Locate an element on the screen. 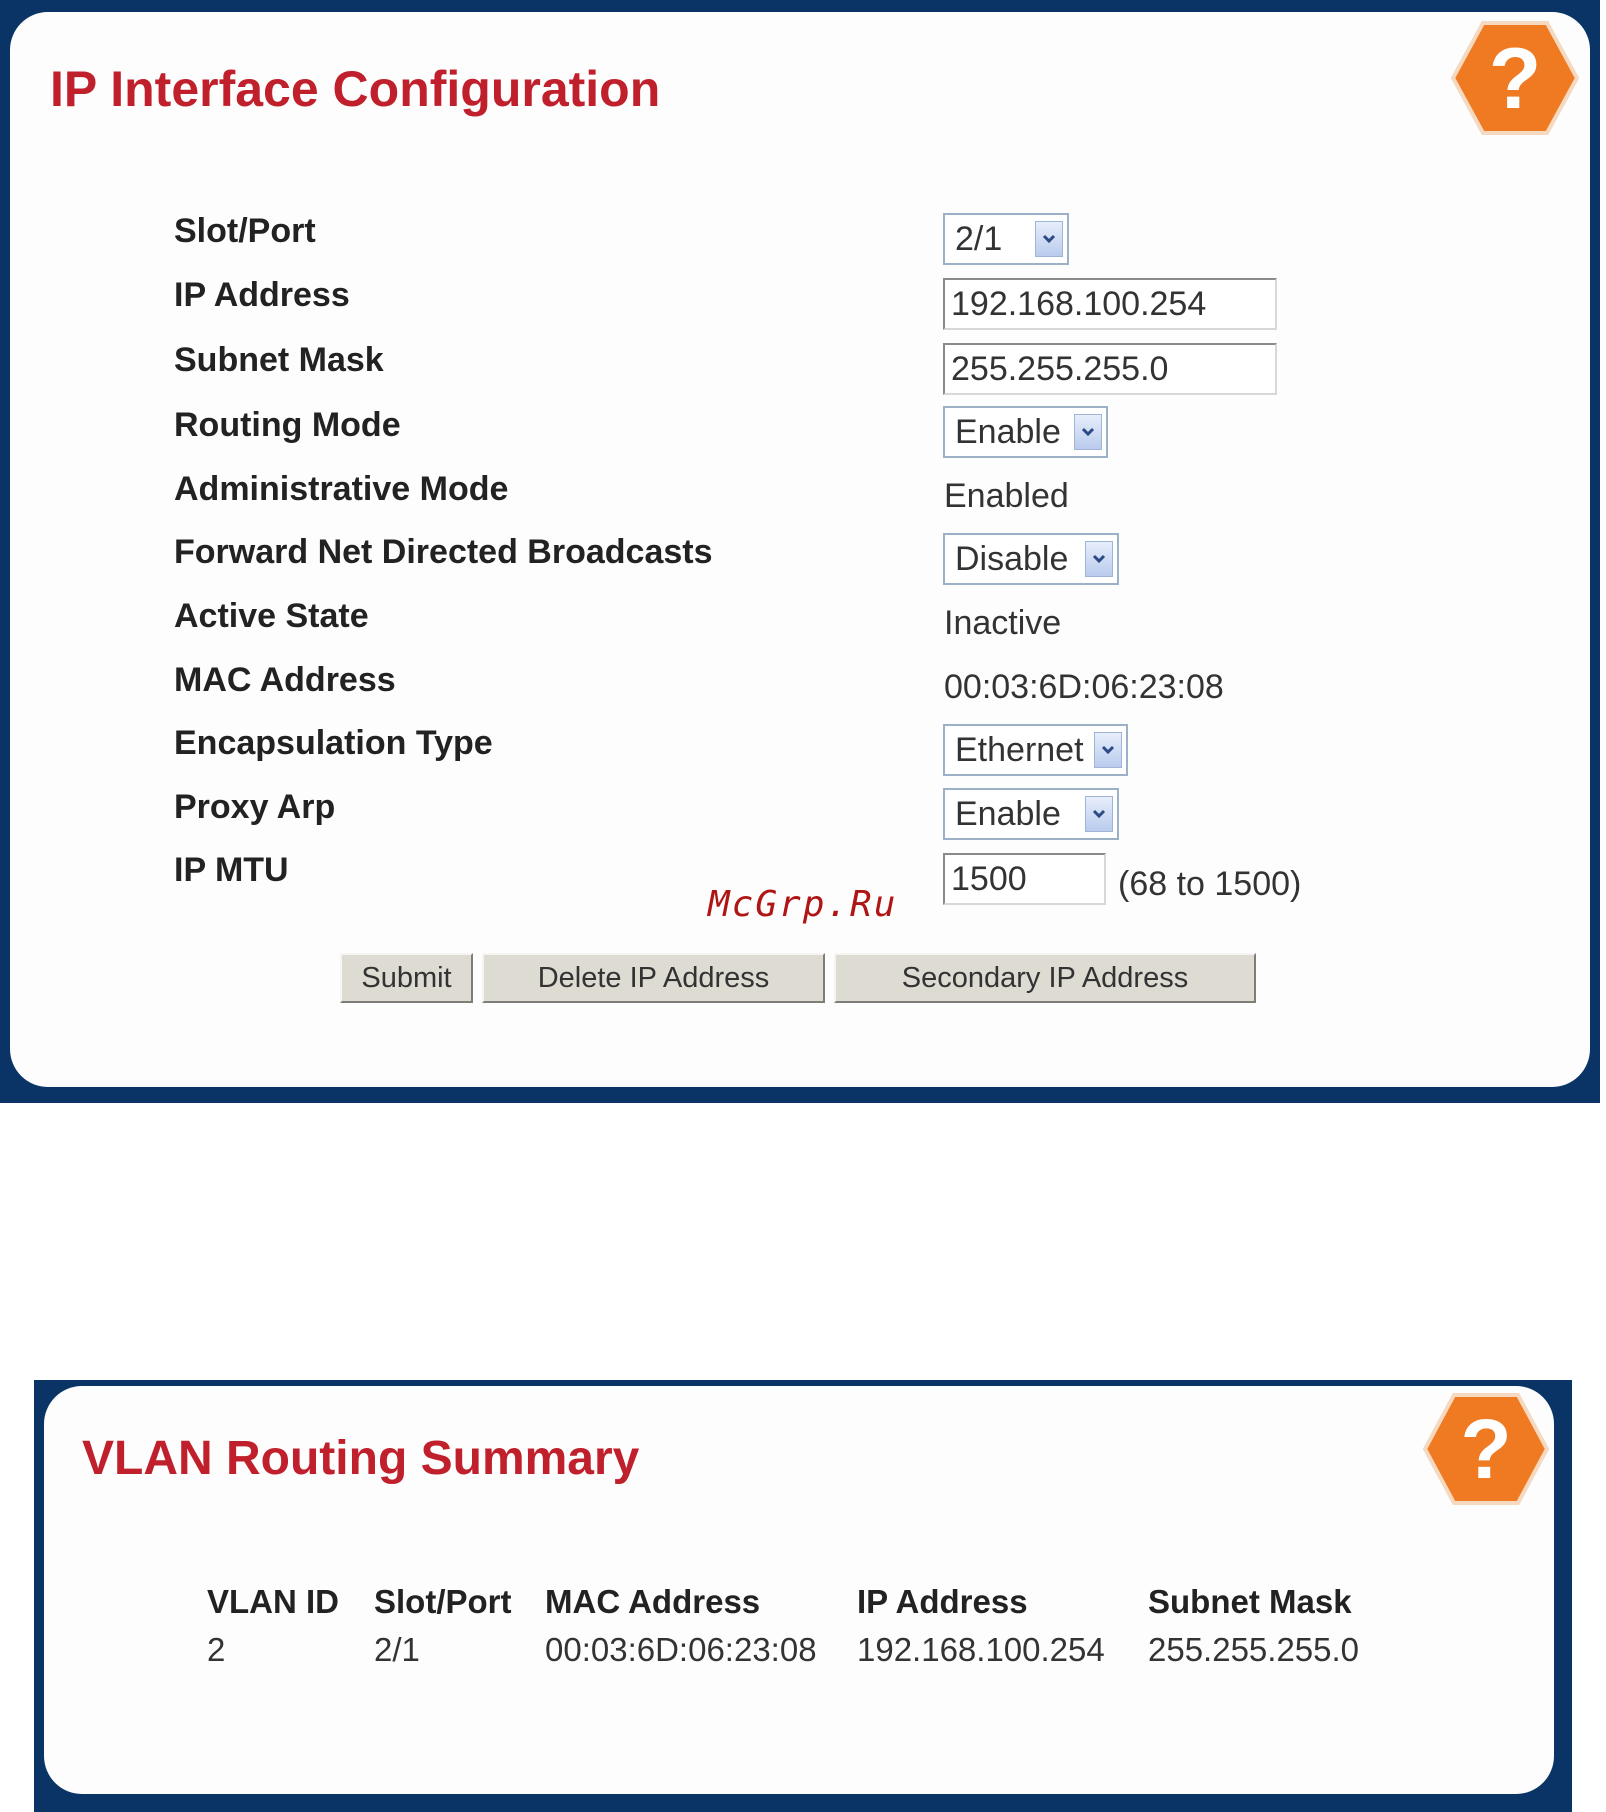 This screenshot has height=1812, width=1606. slot-port-value: 2/1 is located at coordinates (979, 238).